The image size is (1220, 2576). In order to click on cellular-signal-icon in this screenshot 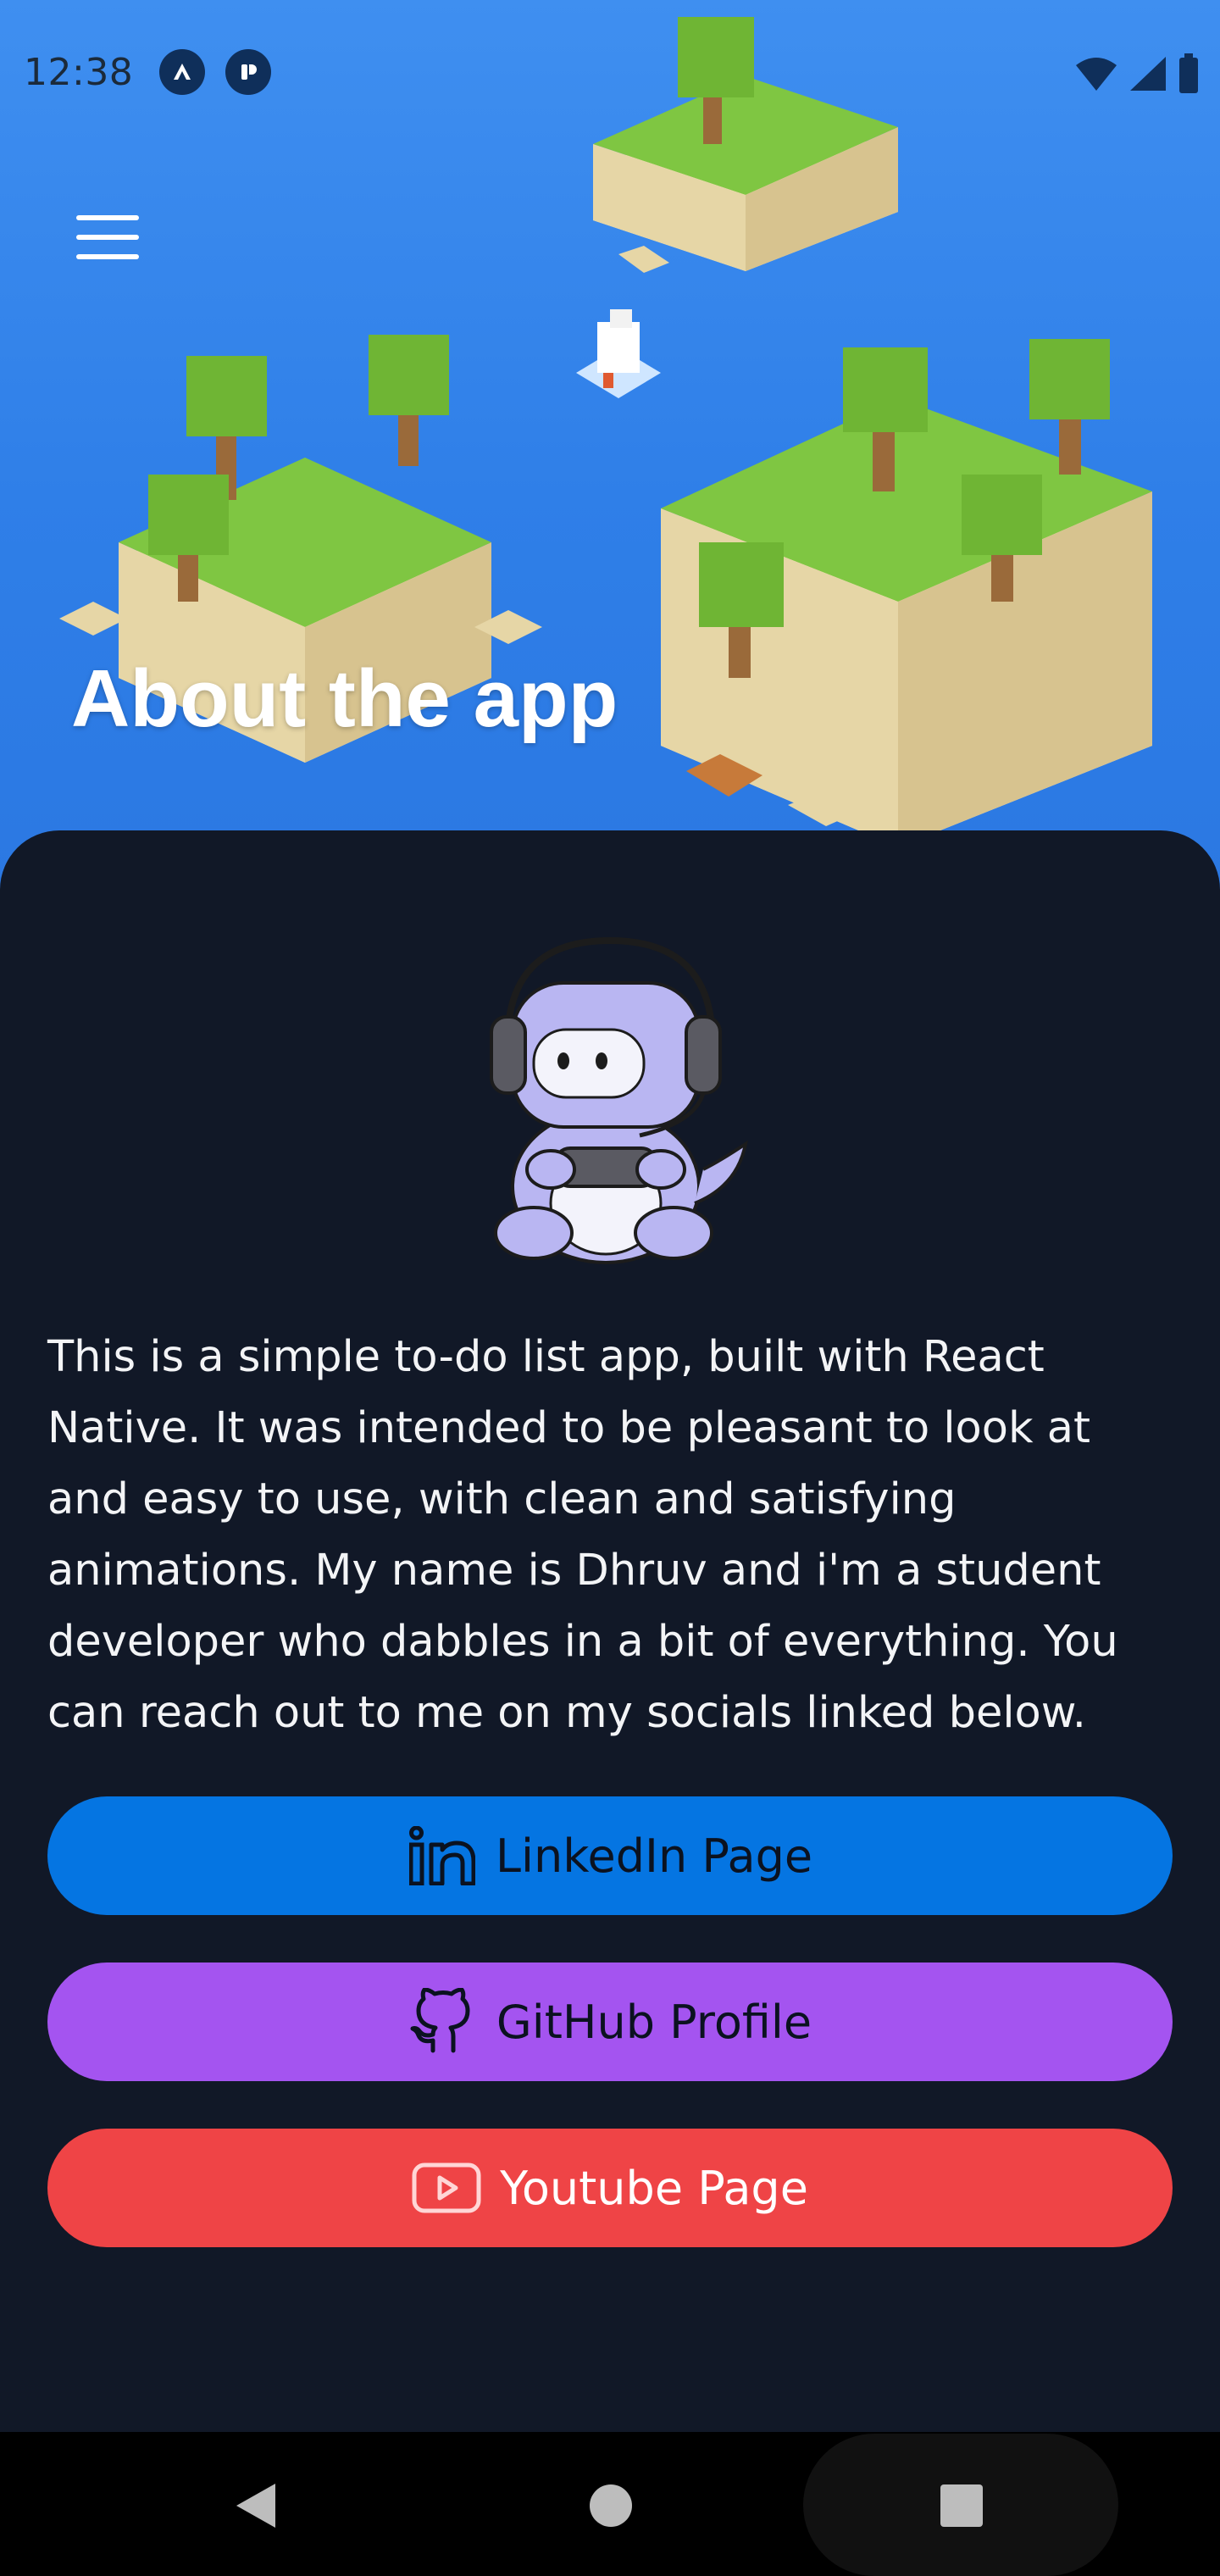, I will do `click(1148, 74)`.